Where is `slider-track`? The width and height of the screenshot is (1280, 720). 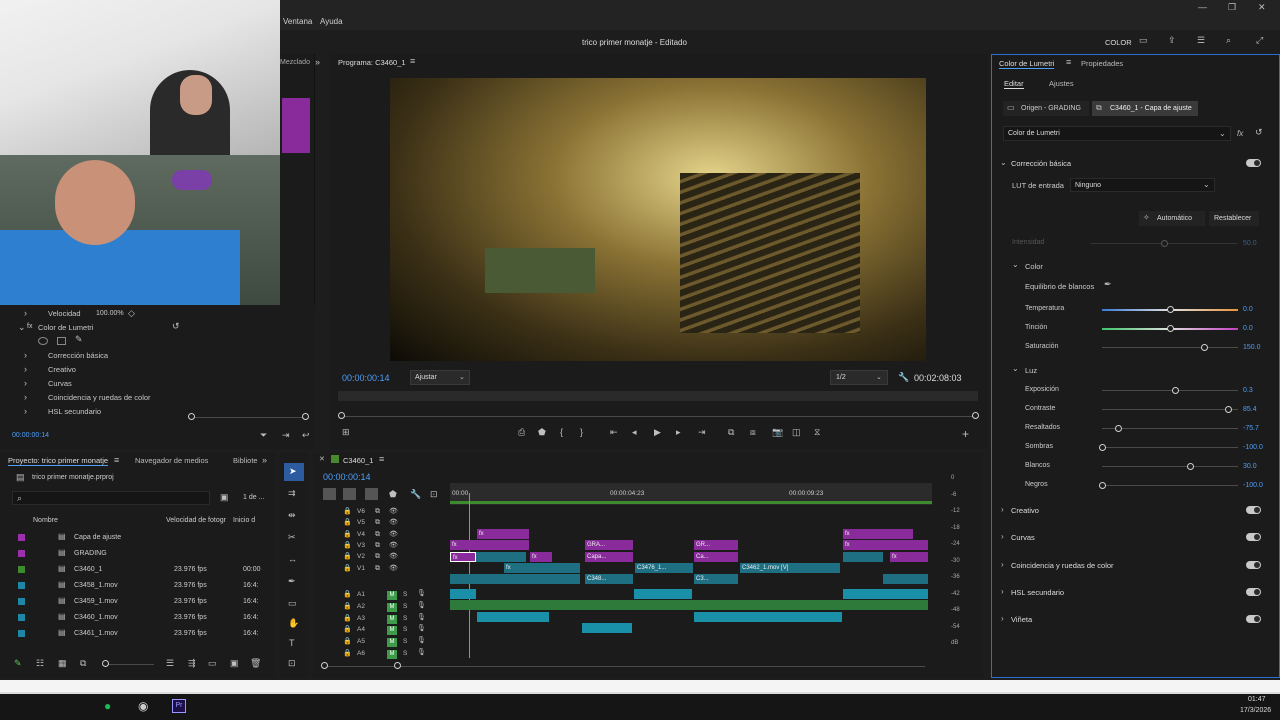 slider-track is located at coordinates (1170, 447).